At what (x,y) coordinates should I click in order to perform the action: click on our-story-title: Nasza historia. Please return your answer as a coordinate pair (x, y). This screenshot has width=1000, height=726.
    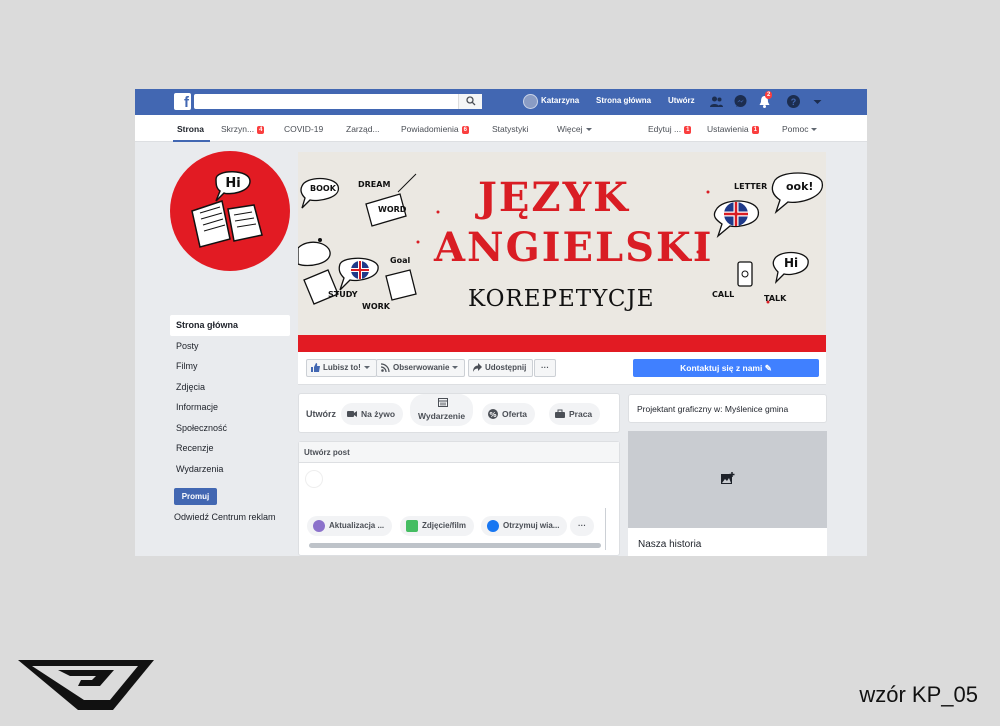
    Looking at the image, I should click on (670, 544).